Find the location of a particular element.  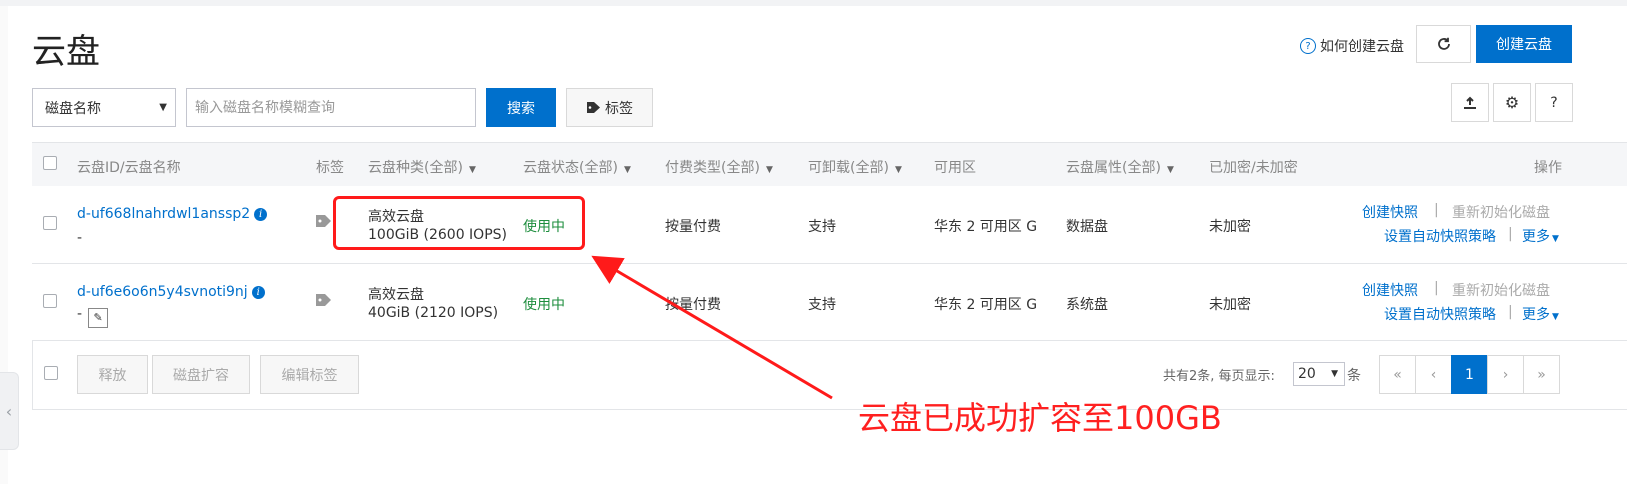

annotation-arrow is located at coordinates (712, 327).